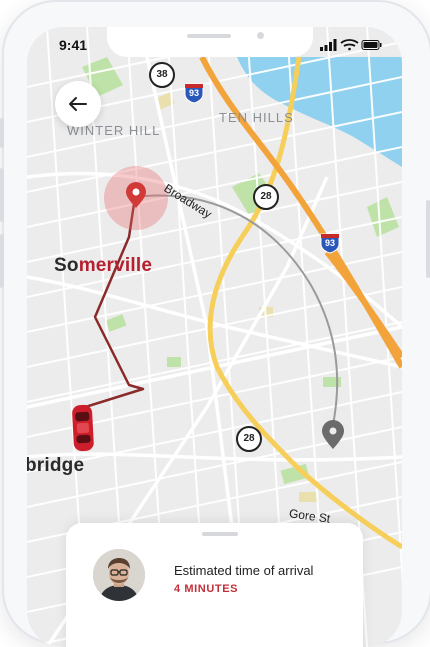  I want to click on battery-icon, so click(371, 45).